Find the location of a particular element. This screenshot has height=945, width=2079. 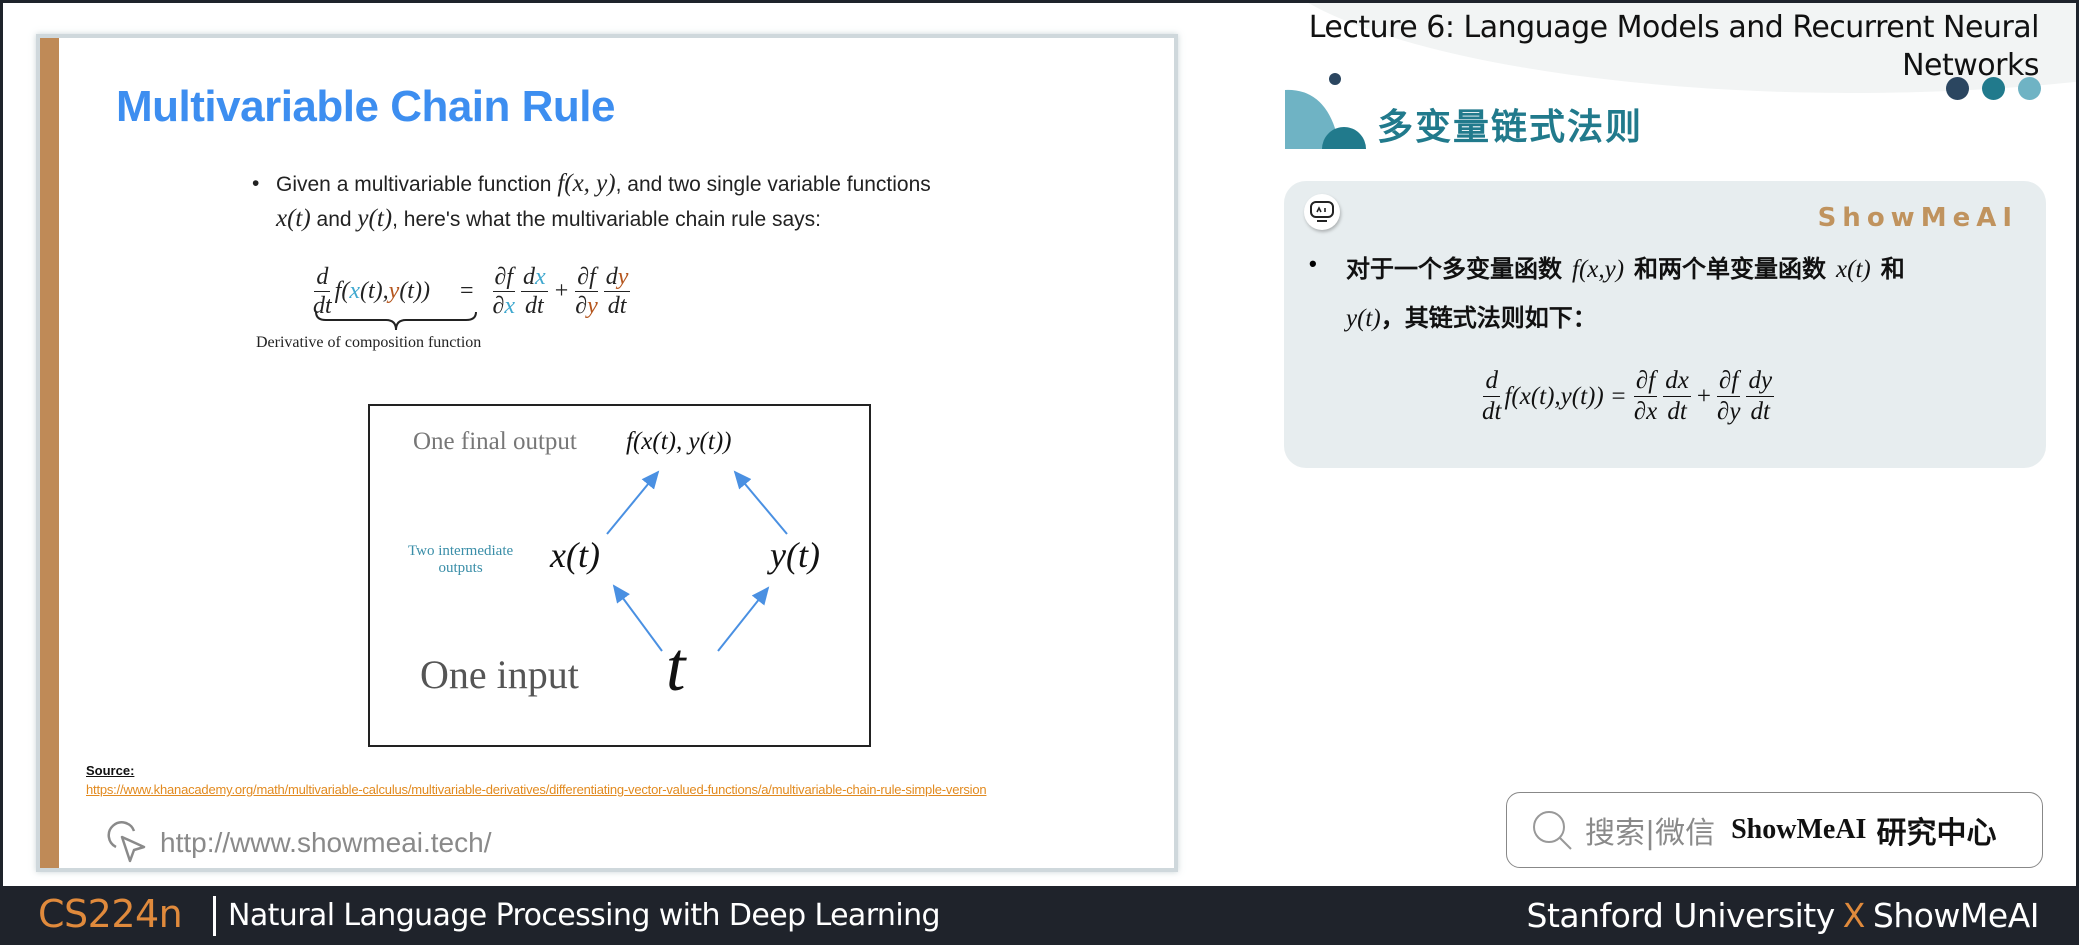

arrow-t-to-y is located at coordinates (743, 619).